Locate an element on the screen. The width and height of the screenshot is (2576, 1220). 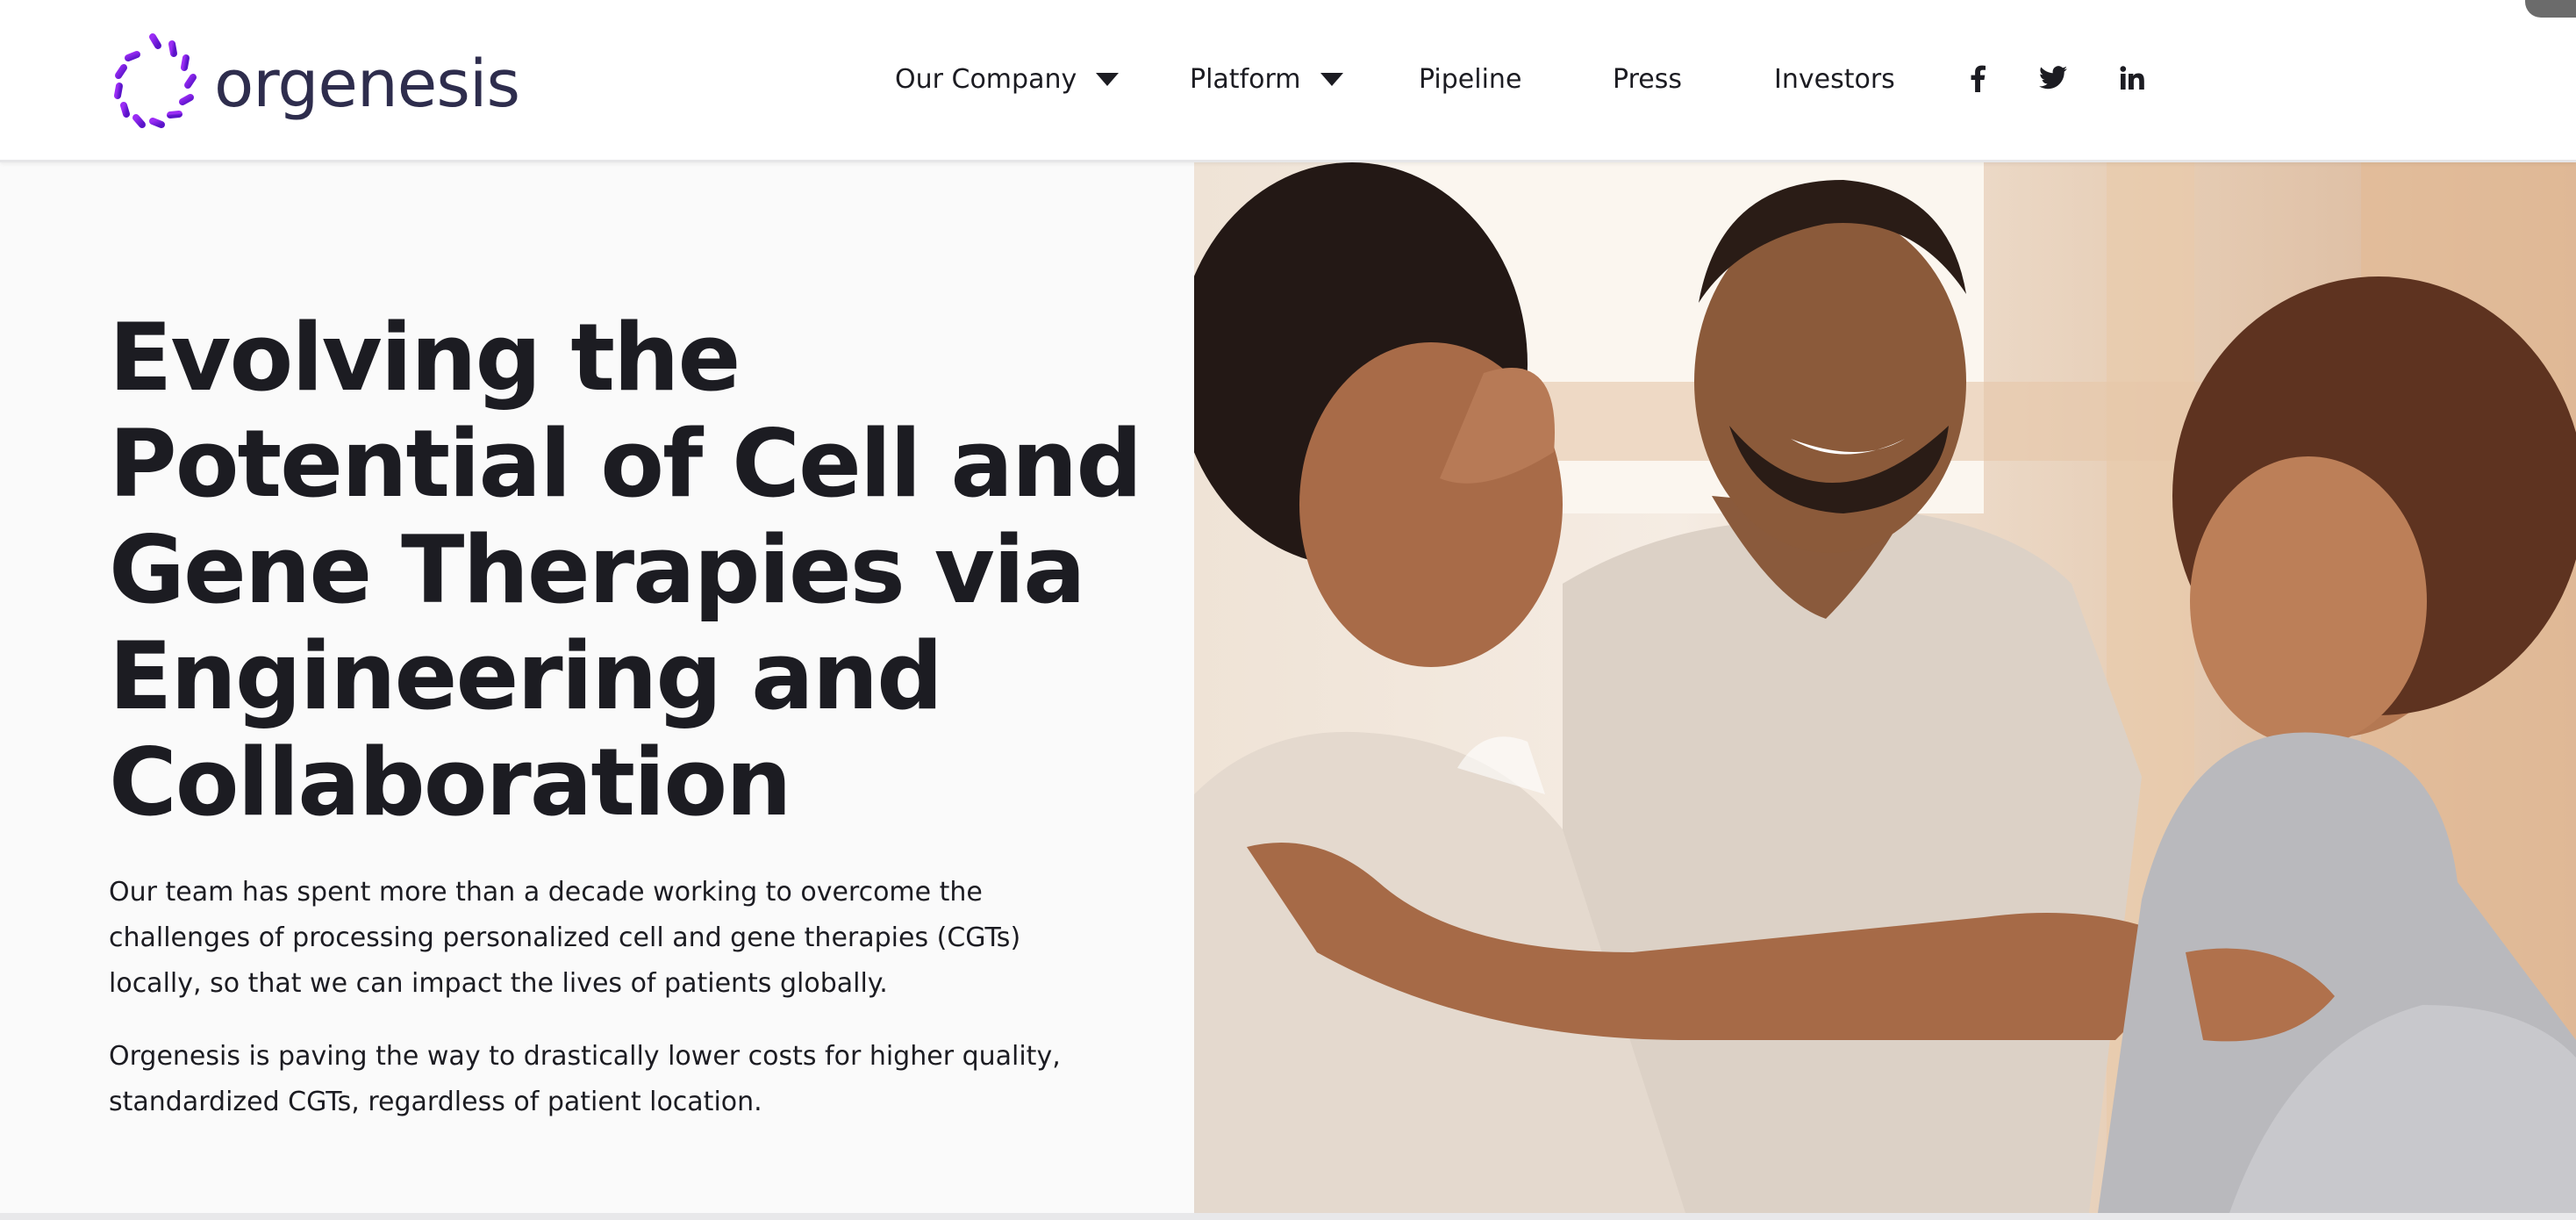
nav-press: Press is located at coordinates (1647, 79).